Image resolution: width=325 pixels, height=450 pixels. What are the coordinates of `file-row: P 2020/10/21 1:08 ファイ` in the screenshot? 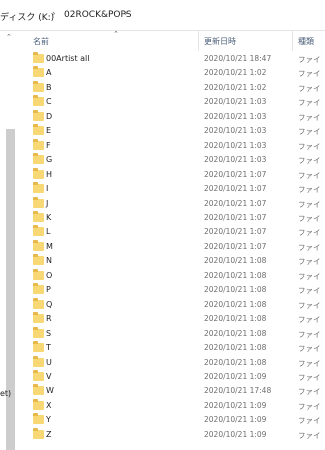 It's located at (172, 290).